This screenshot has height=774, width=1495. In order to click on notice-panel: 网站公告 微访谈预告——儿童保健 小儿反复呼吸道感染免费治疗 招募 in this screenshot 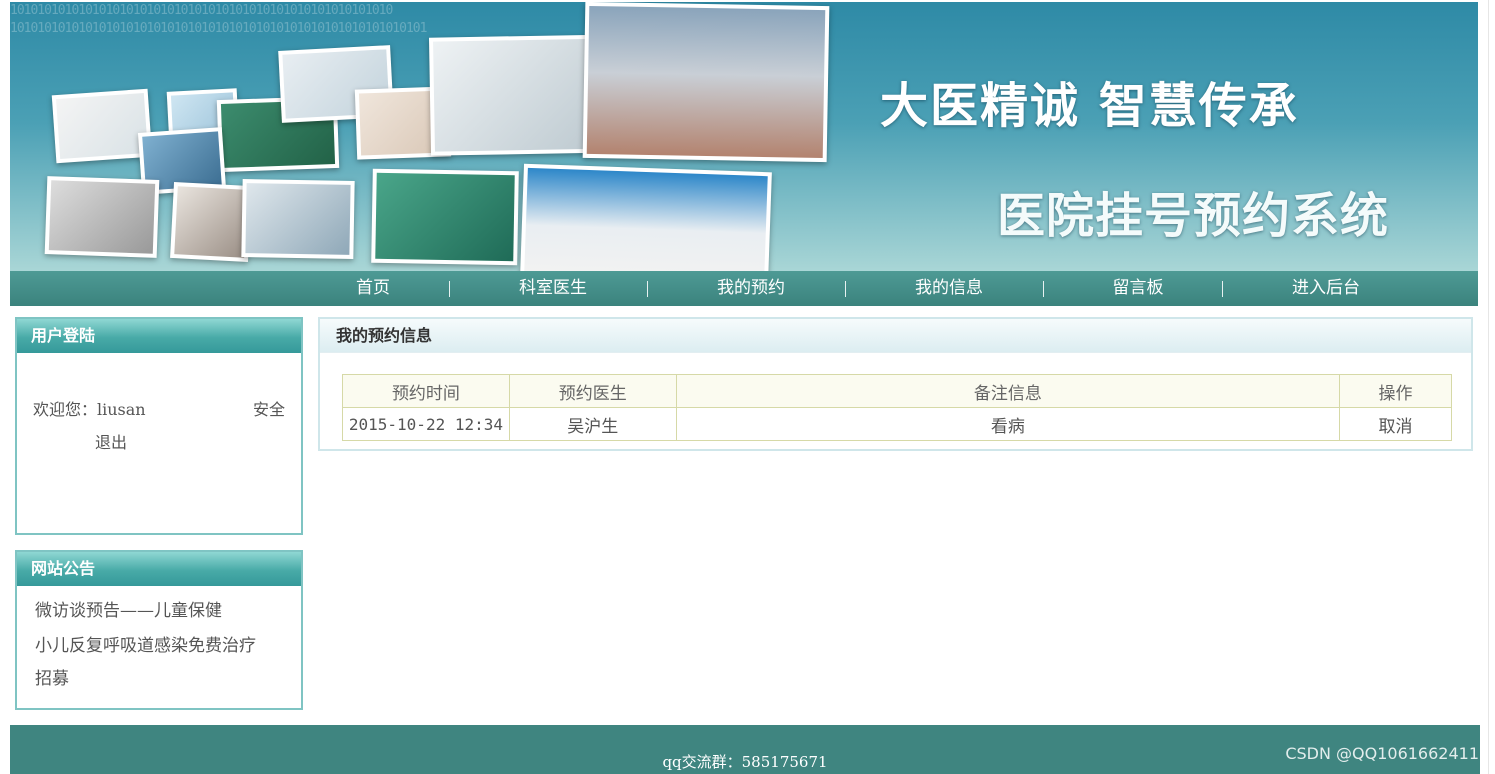, I will do `click(159, 630)`.